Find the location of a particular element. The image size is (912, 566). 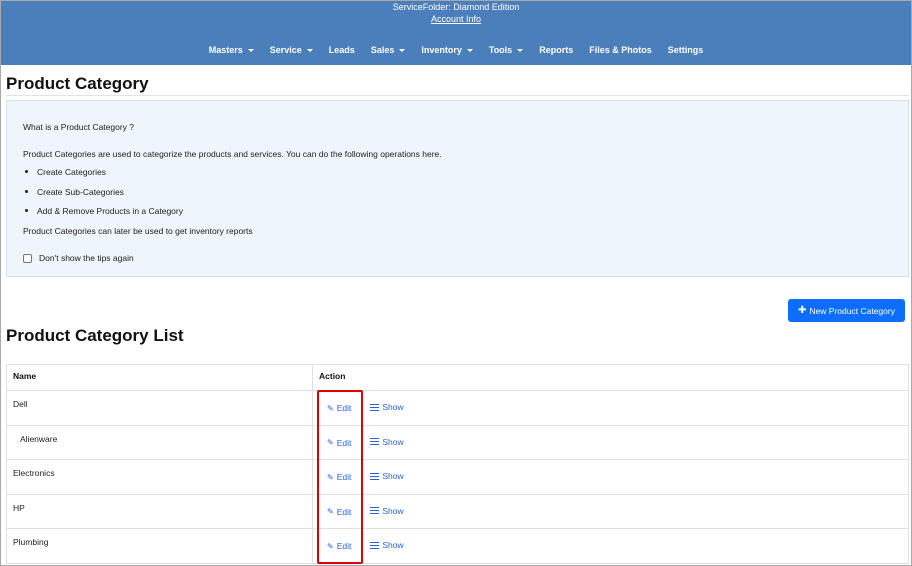

nav-item-files-photos: Files & Photos is located at coordinates (620, 50).